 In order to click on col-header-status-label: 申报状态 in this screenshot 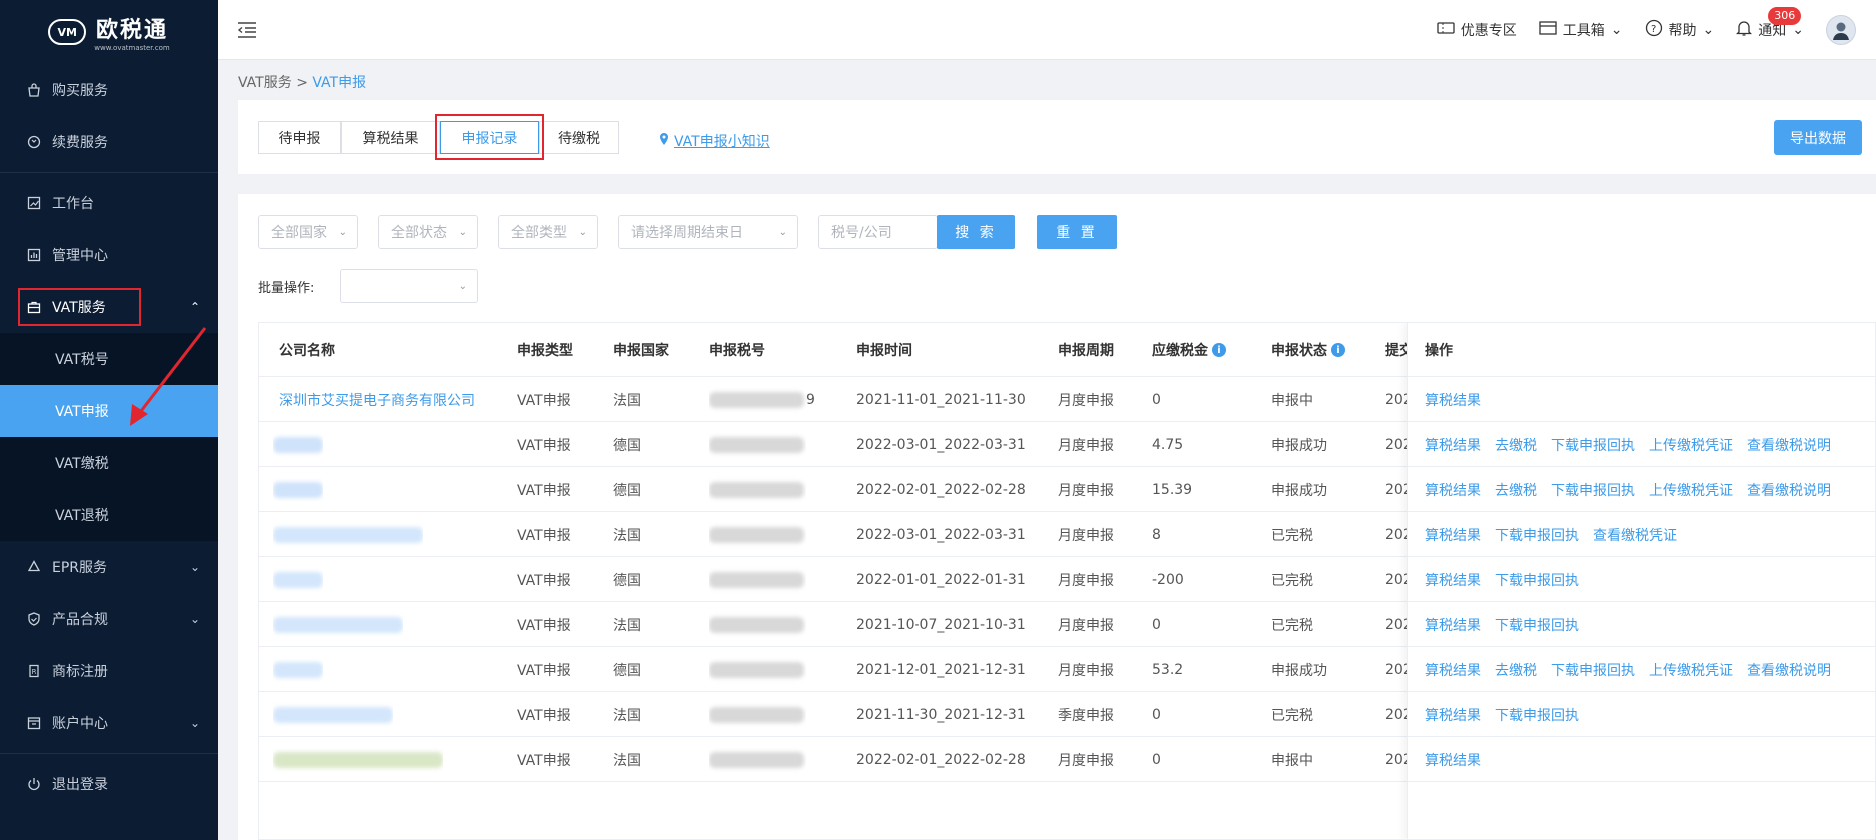, I will do `click(1299, 351)`.